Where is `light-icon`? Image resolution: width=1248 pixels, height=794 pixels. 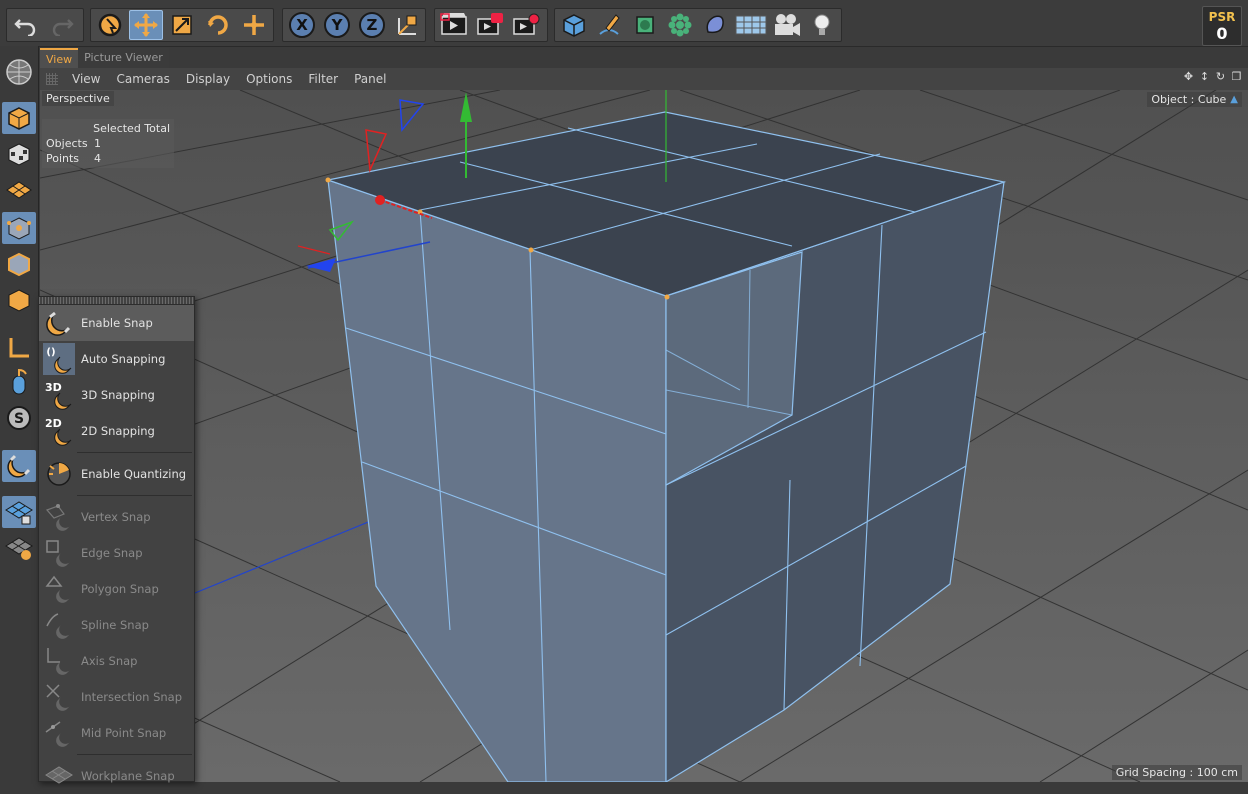 light-icon is located at coordinates (822, 25).